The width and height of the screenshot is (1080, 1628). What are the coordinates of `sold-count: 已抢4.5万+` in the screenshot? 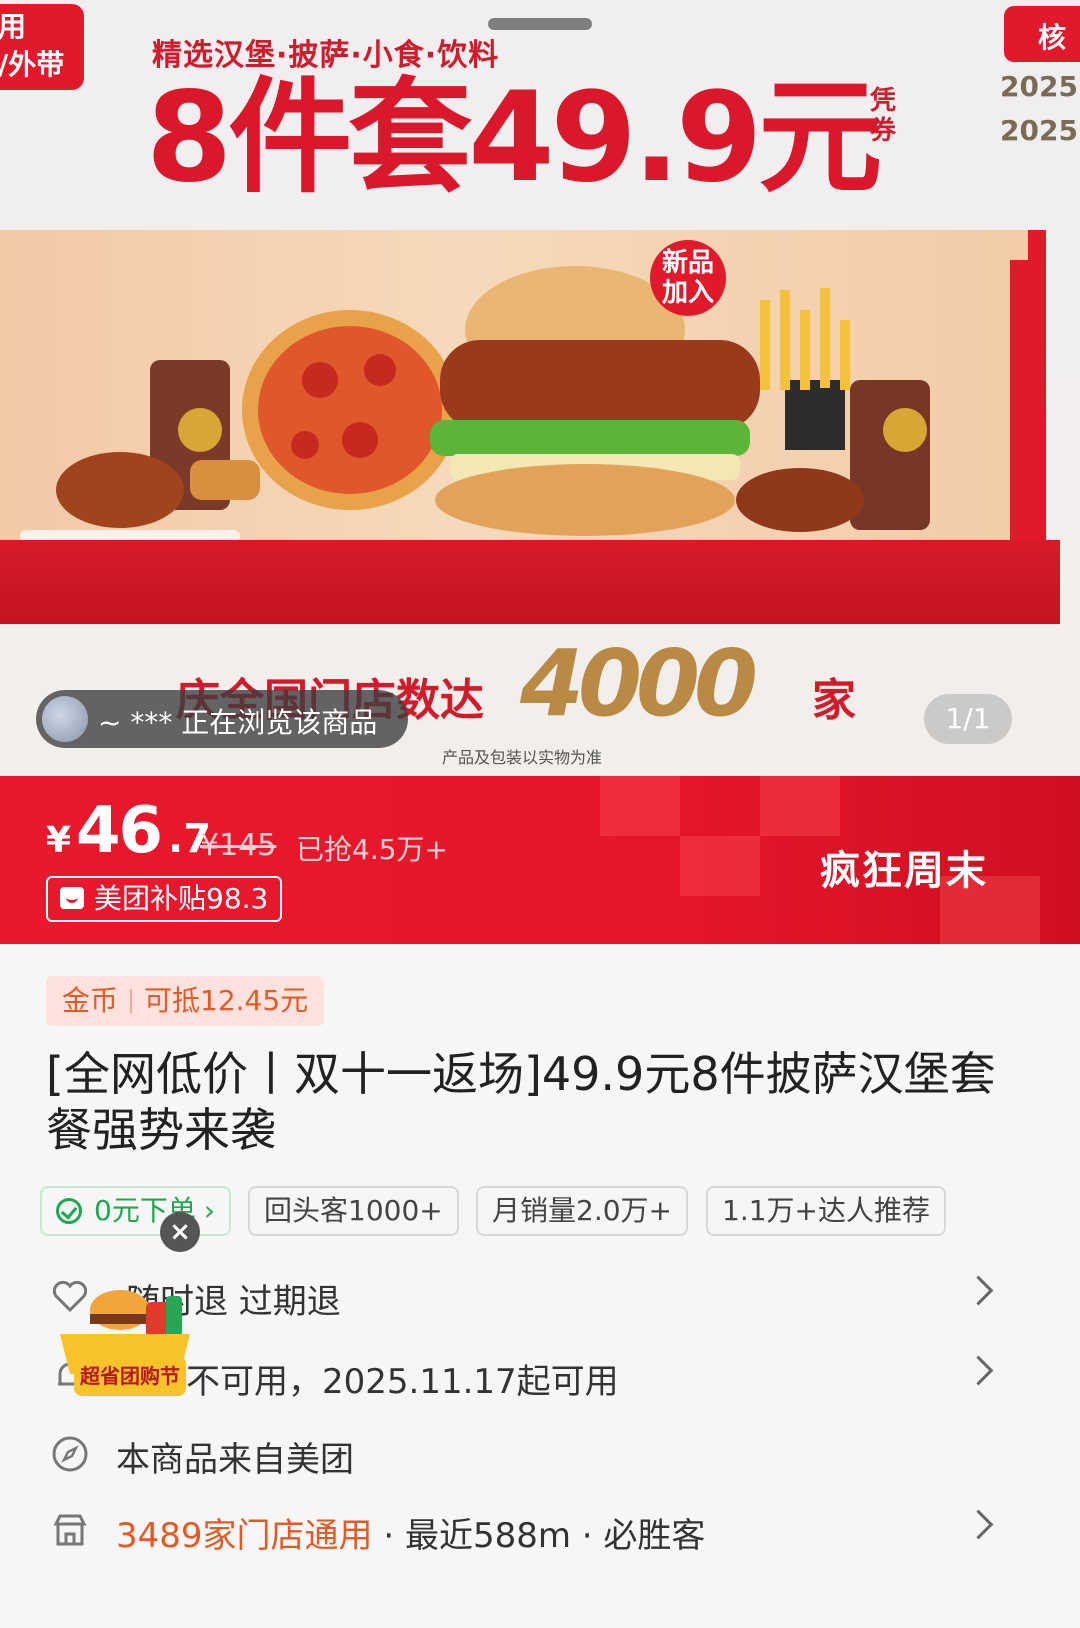 It's located at (372, 849).